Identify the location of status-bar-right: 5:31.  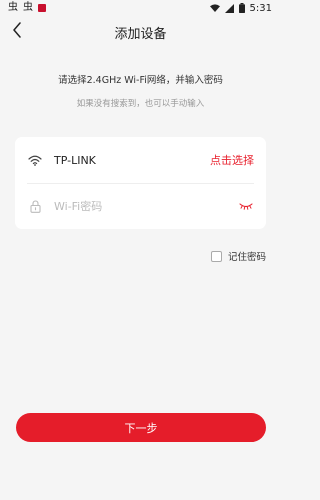
(240, 8).